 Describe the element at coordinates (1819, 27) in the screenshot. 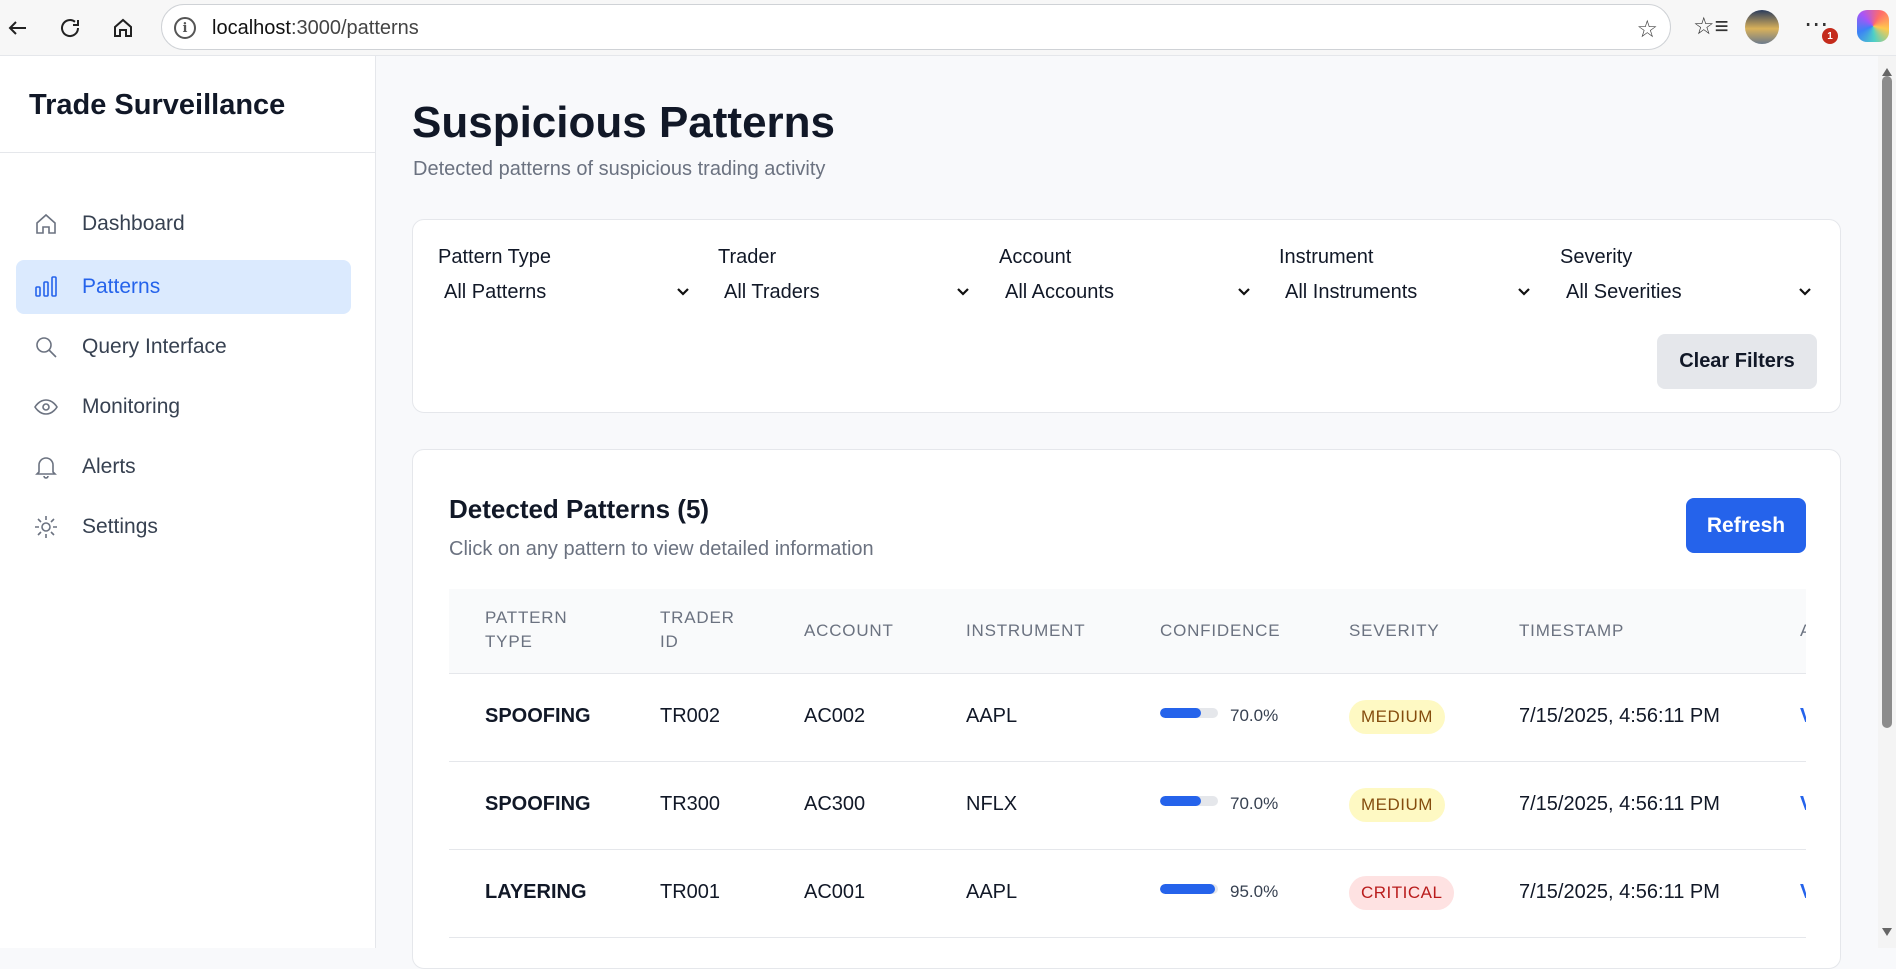

I see `more-menu-button: ⋯ 1` at that location.